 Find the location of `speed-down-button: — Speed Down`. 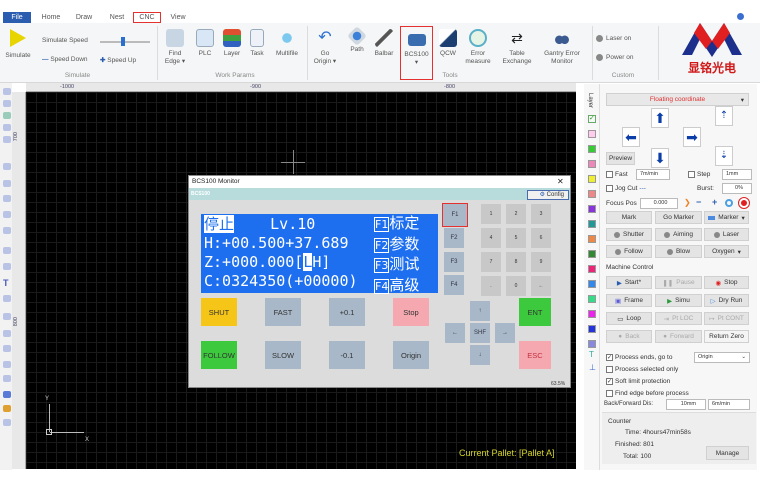

speed-down-button: — Speed Down is located at coordinates (65, 59).